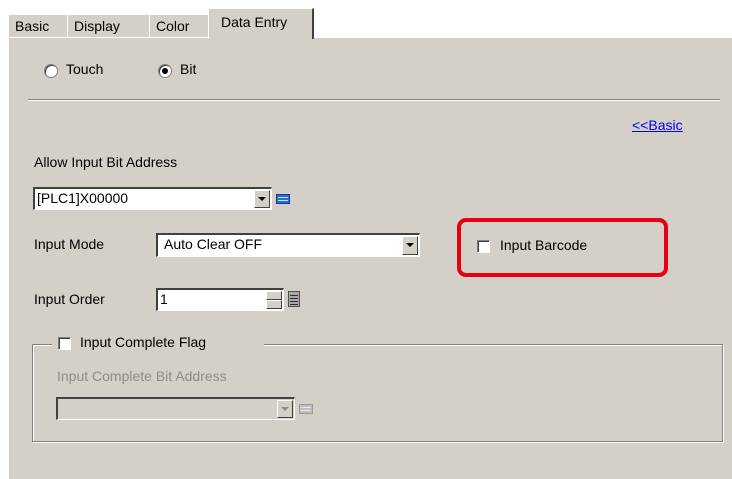 The height and width of the screenshot is (479, 732). I want to click on allow-input-bit-address-combo: [PLC1]X00000, so click(152, 198).